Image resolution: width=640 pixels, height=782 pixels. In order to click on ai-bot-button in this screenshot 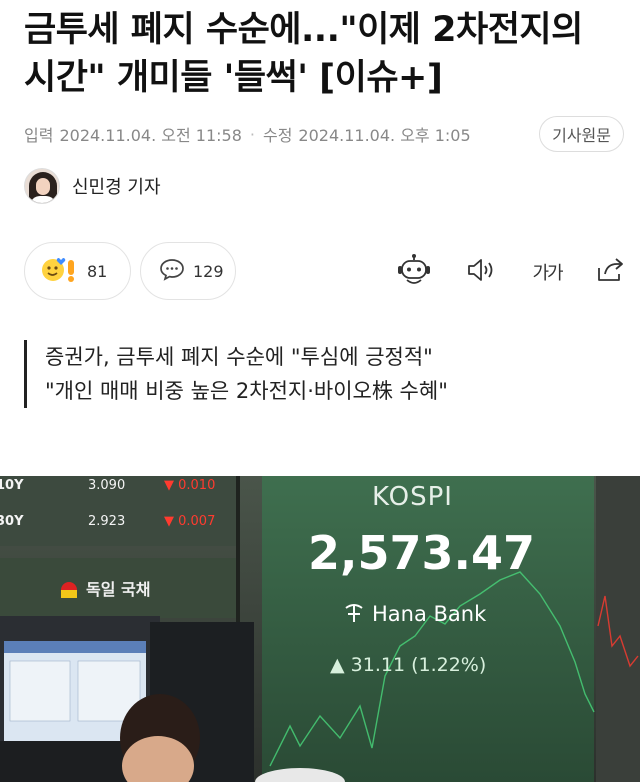, I will do `click(414, 272)`.